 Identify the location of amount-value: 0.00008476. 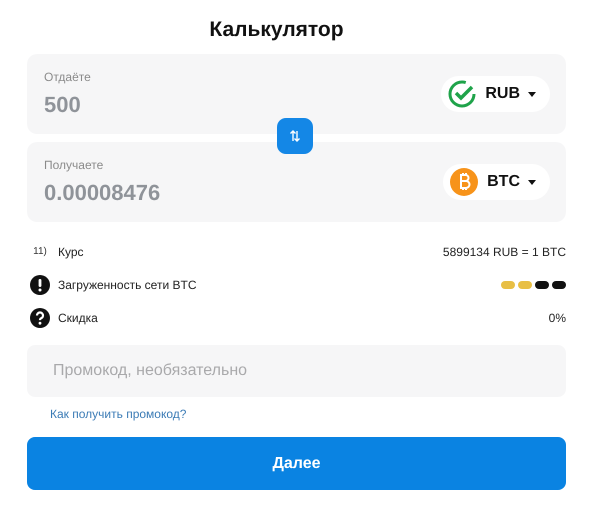
(244, 193).